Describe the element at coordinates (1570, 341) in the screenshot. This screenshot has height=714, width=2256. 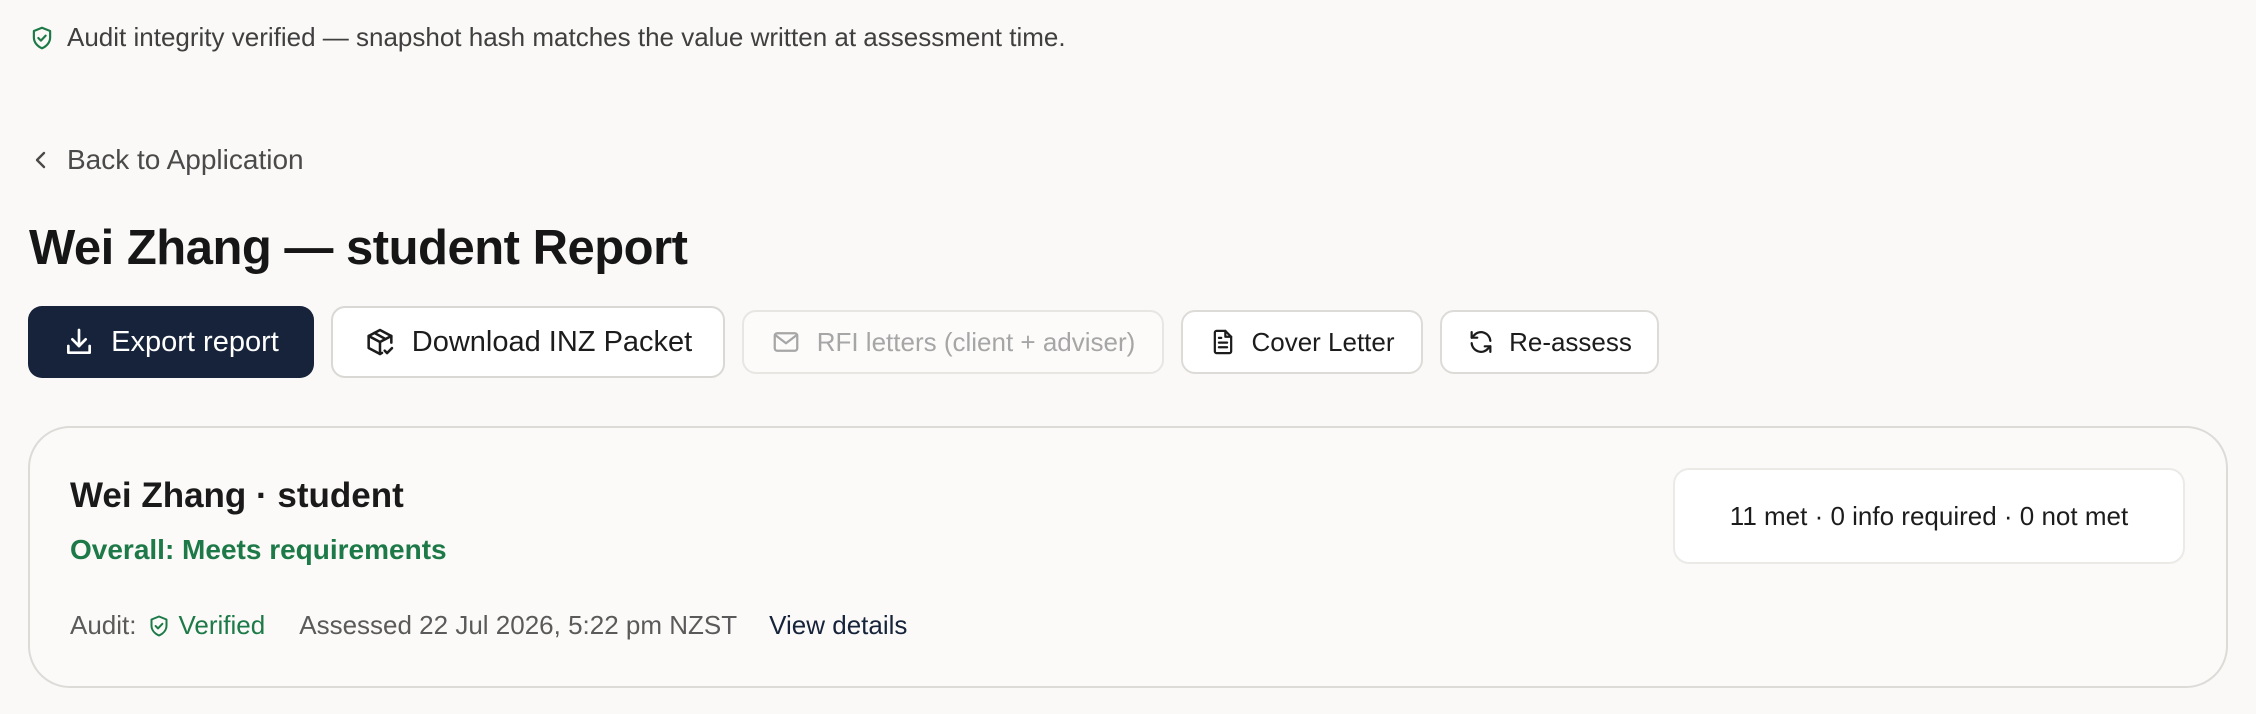
I see `reassess-label: Re-assess` at that location.